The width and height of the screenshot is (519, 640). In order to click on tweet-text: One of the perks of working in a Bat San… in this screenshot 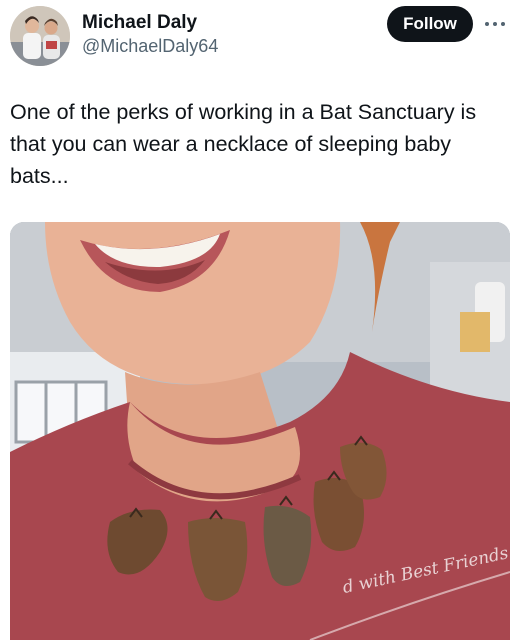, I will do `click(243, 144)`.